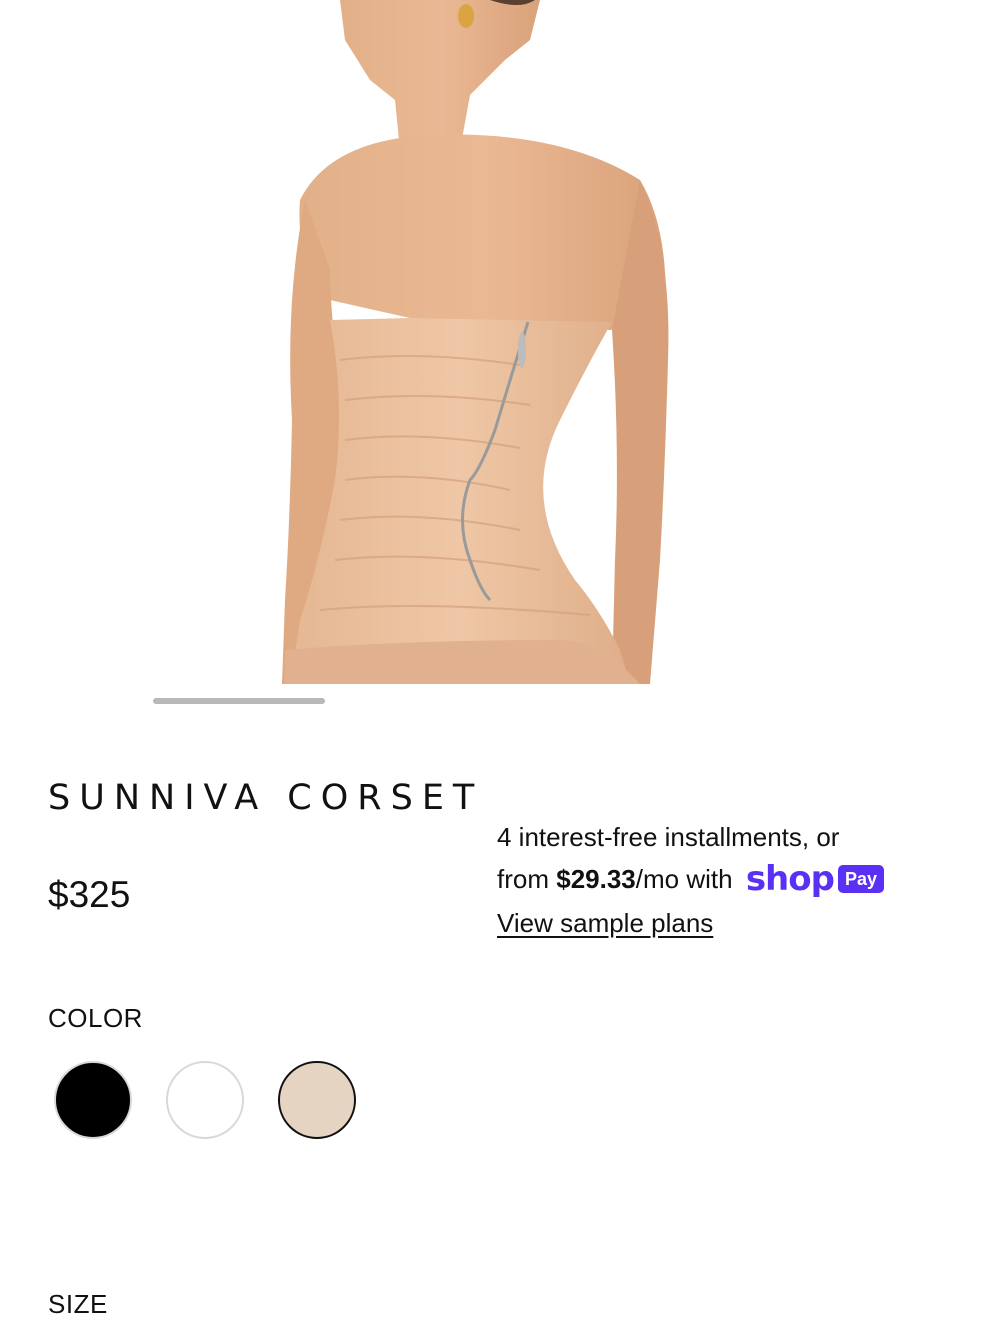  I want to click on color-swatch-black, so click(93, 1100).